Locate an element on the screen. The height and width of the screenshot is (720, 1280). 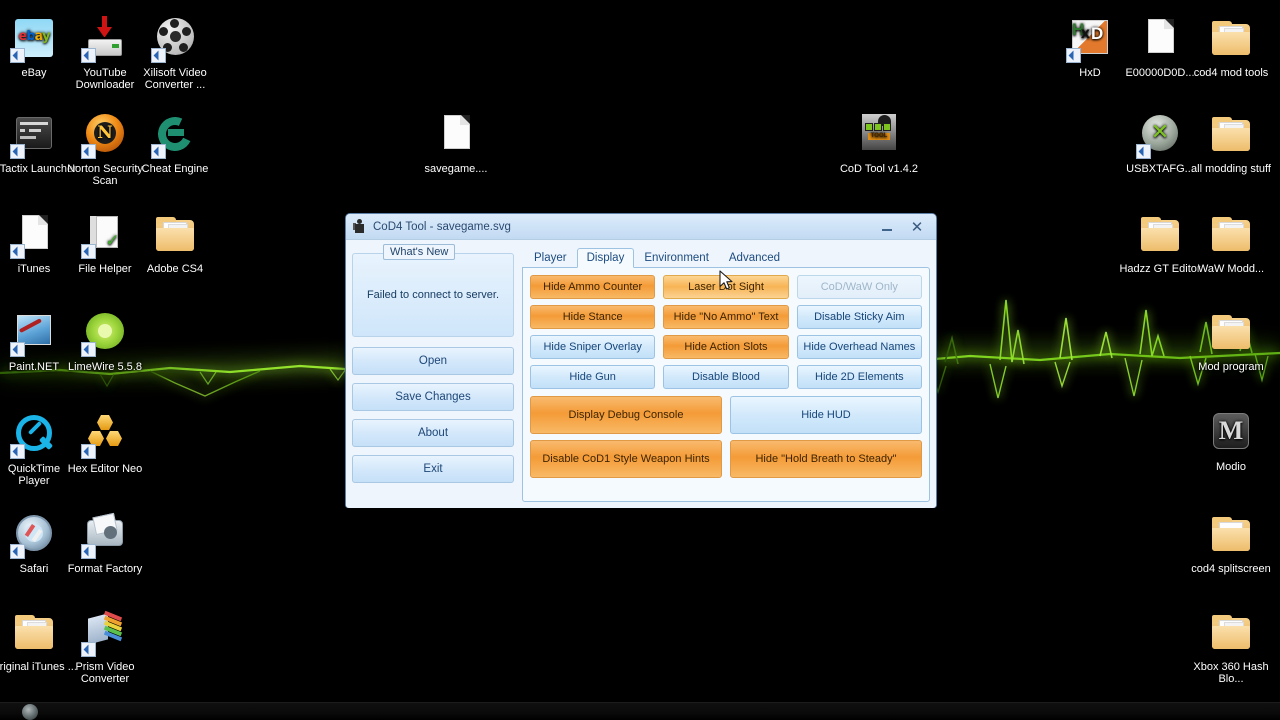
desktop-icon-adobe-cs4: Adobe CS4 is located at coordinates (175, 243).